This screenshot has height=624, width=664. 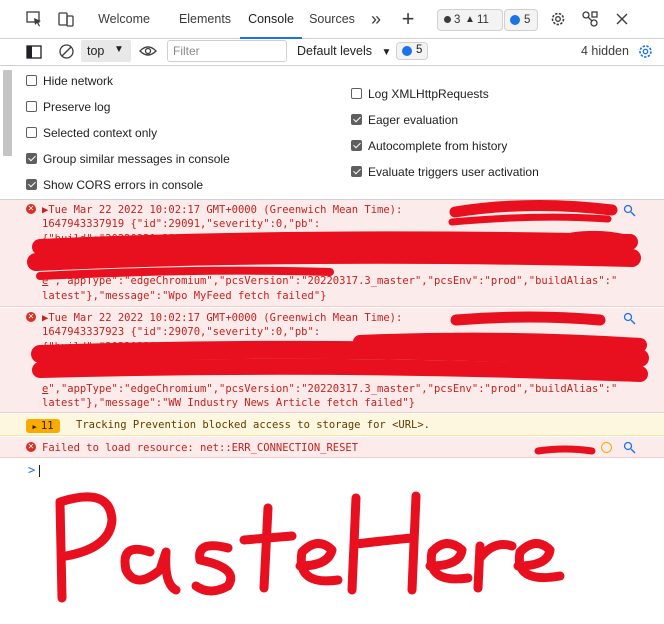 I want to click on console-prompt-symbol: >, so click(x=32, y=470).